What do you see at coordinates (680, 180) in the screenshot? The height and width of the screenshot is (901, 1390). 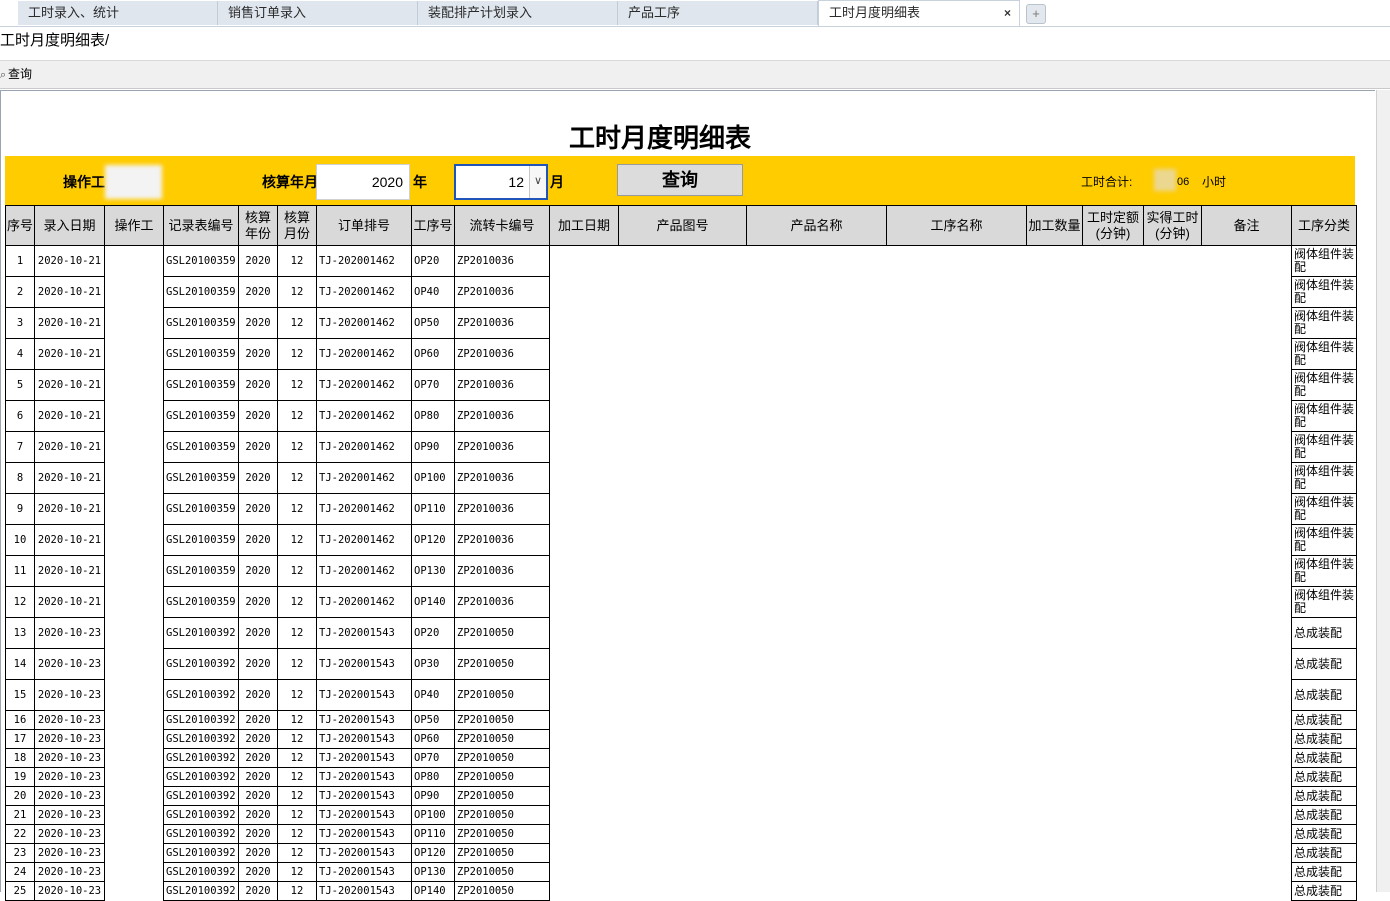 I see `query-button: 查询` at bounding box center [680, 180].